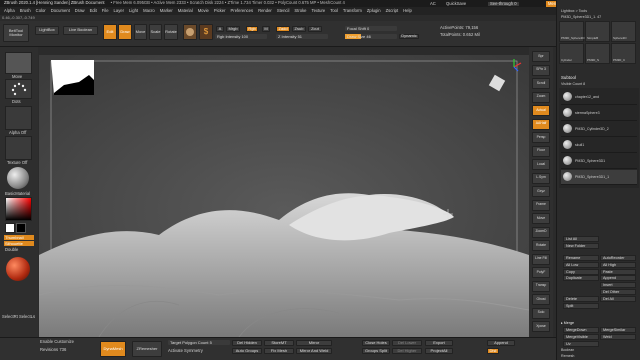  Describe the element at coordinates (133, 10) in the screenshot. I see `menu-light: Light` at that location.